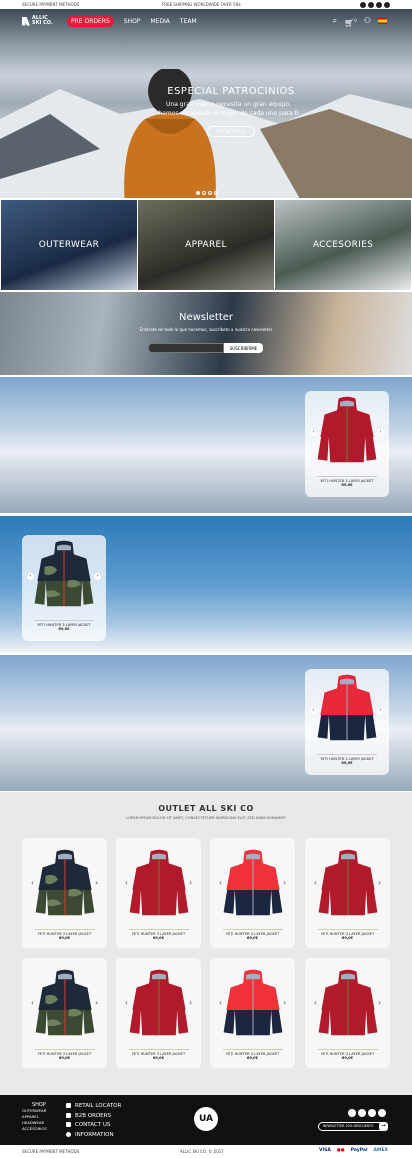  Describe the element at coordinates (93, 1117) in the screenshot. I see `footer-b2b-orders: B2B ORDERS` at that location.